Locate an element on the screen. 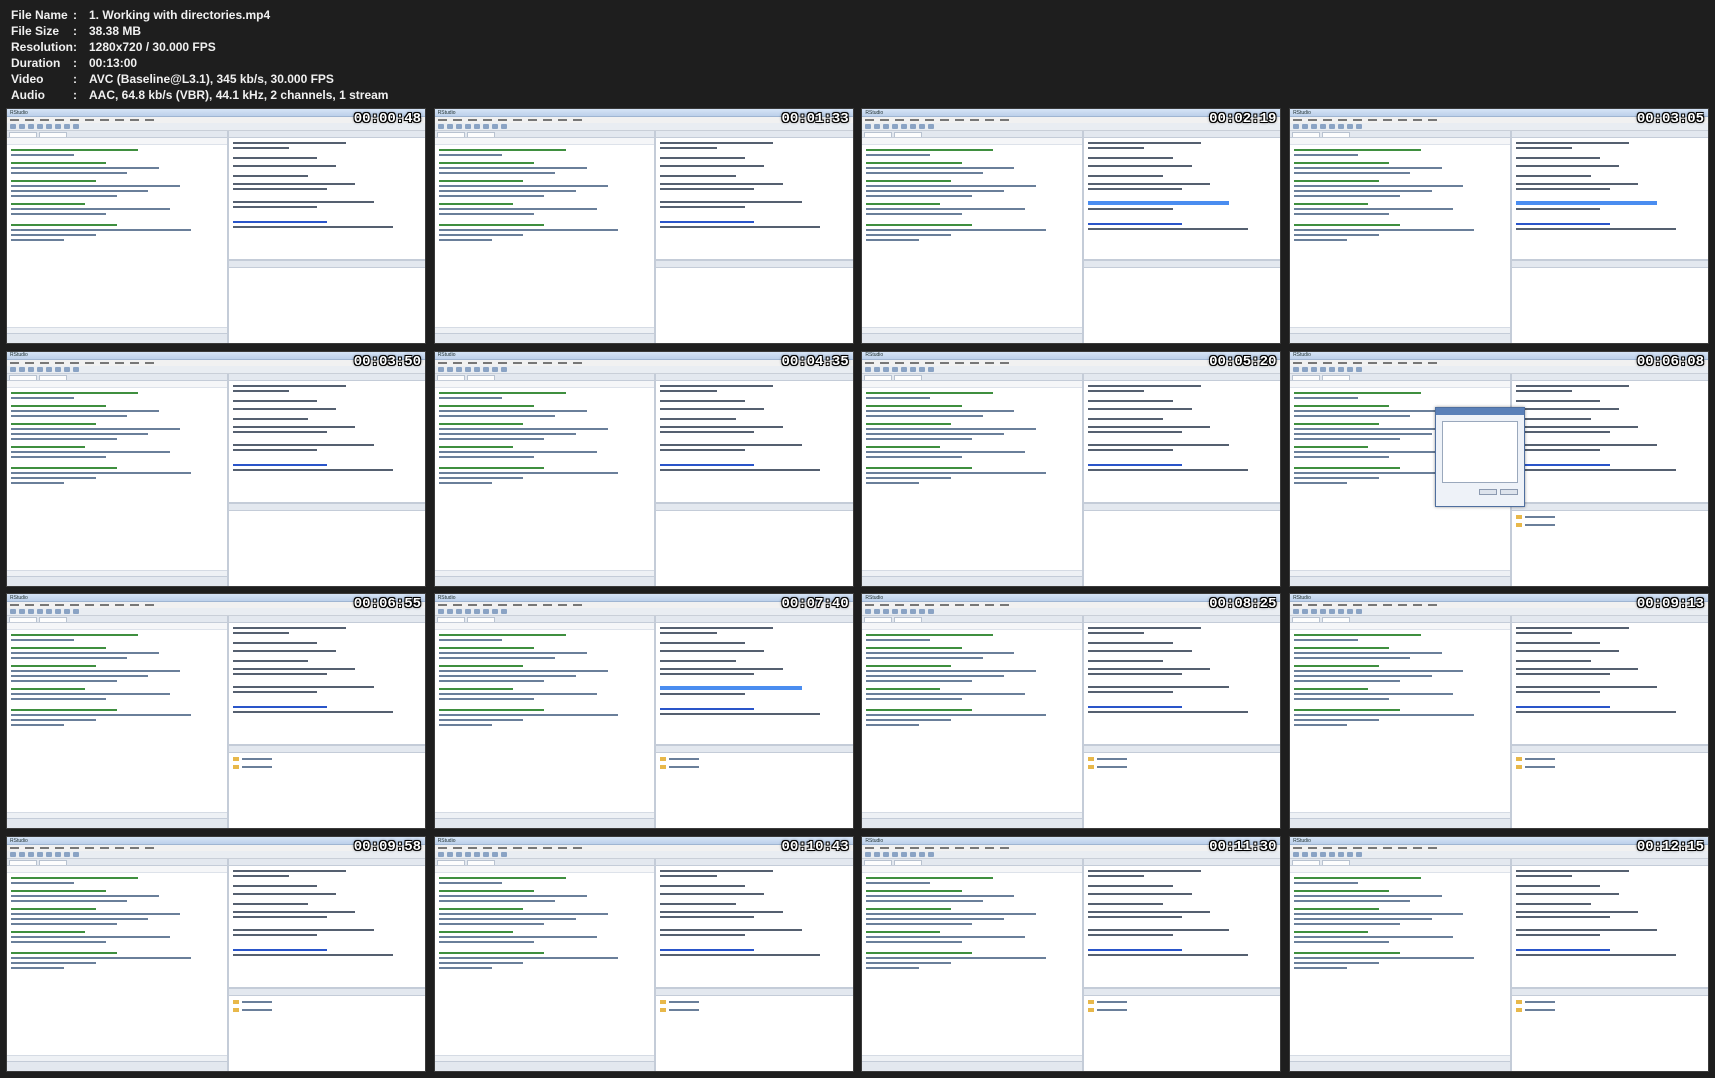 Image resolution: width=1715 pixels, height=1078 pixels. timestamp-label: 00:03:05 is located at coordinates (1670, 119).